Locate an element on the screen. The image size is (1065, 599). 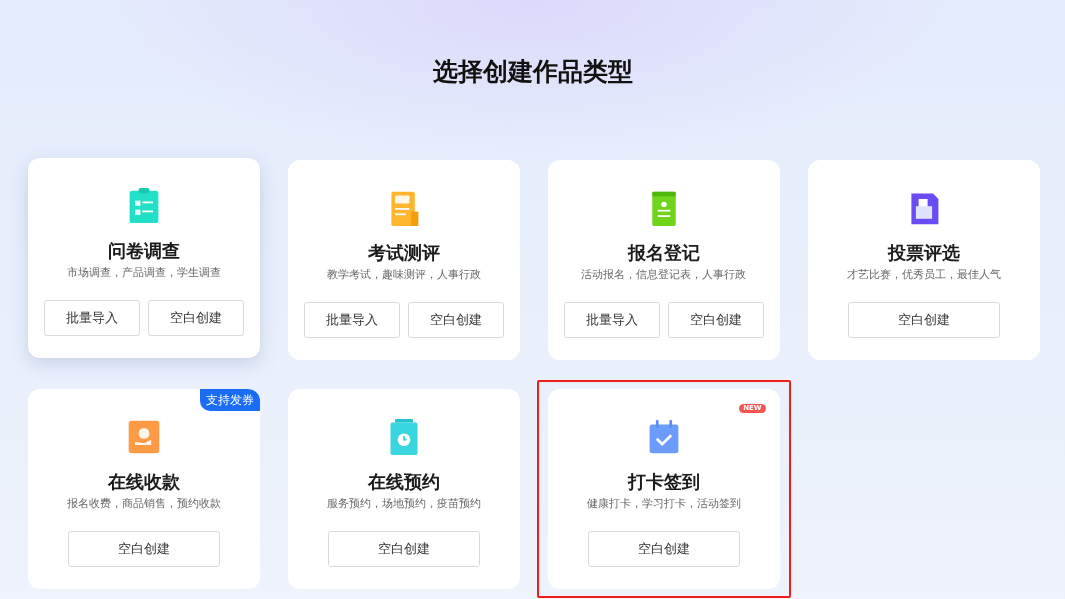
card-description: 市场调查，产品调查，学生调查 is located at coordinates (143, 273).